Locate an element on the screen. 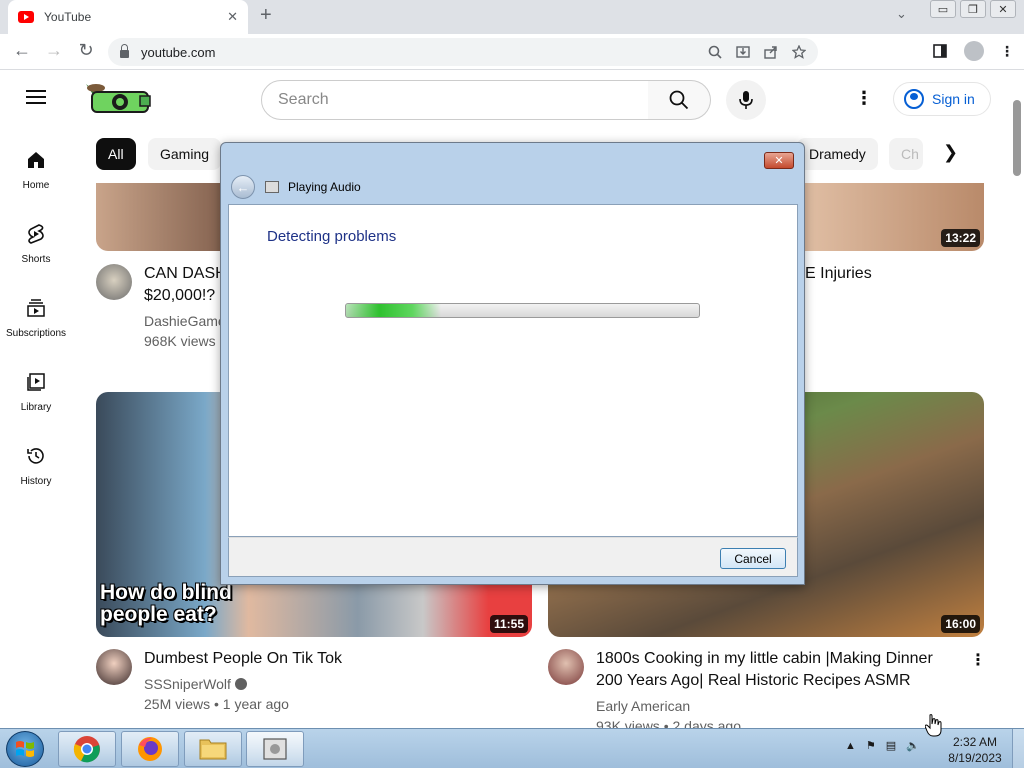 The image size is (1024, 768). voice-search-button is located at coordinates (746, 100).